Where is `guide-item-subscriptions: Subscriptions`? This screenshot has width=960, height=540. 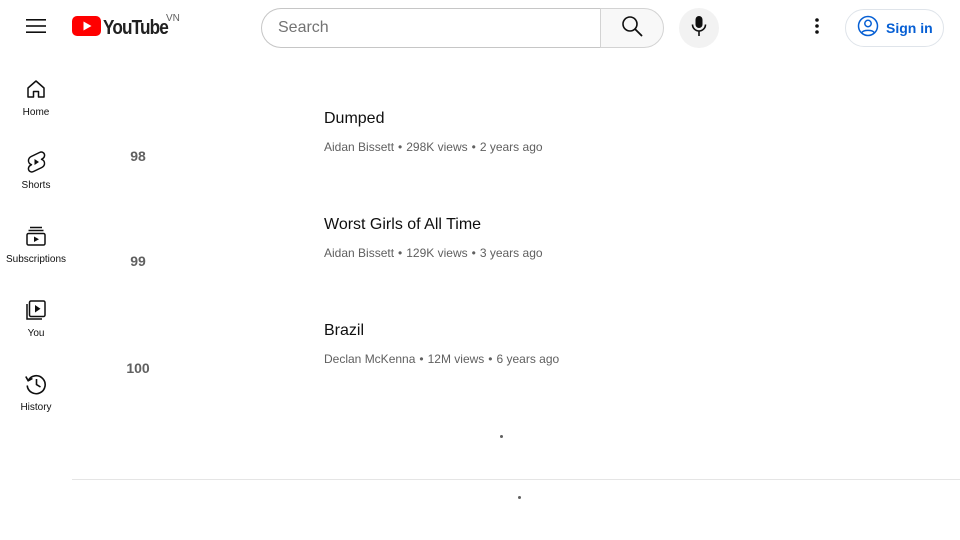
guide-item-subscriptions: Subscriptions is located at coordinates (36, 244).